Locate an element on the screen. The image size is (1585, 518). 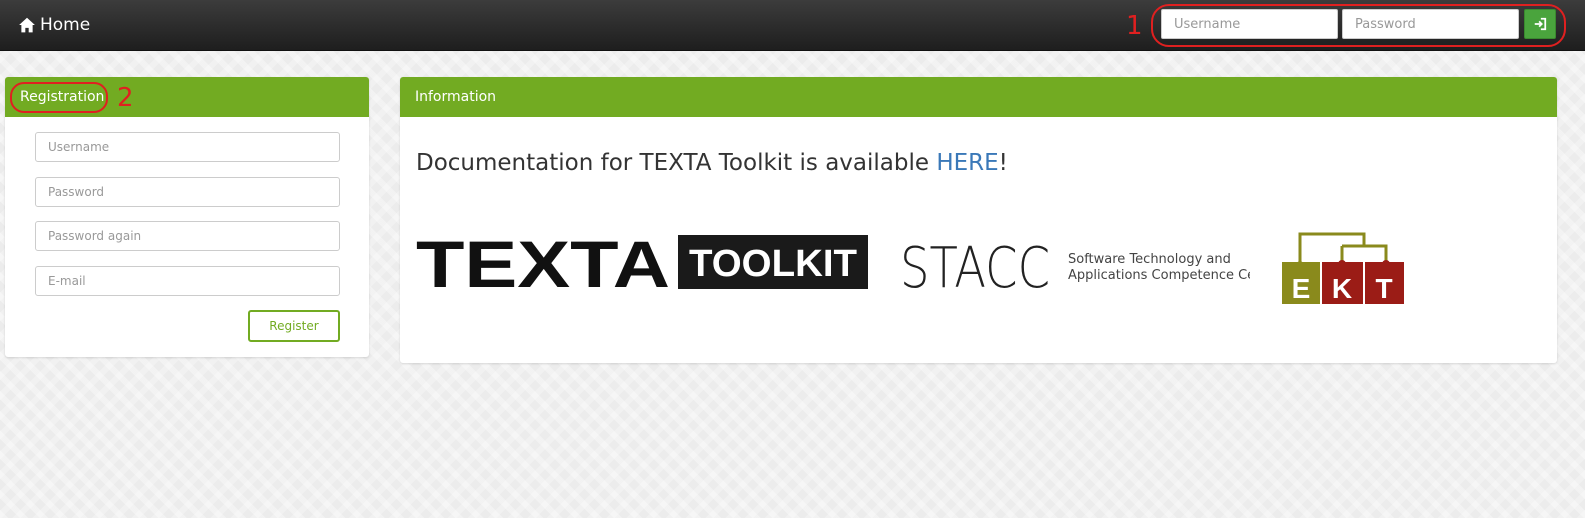
stacc-logo-text: STACC is located at coordinates (975, 266).